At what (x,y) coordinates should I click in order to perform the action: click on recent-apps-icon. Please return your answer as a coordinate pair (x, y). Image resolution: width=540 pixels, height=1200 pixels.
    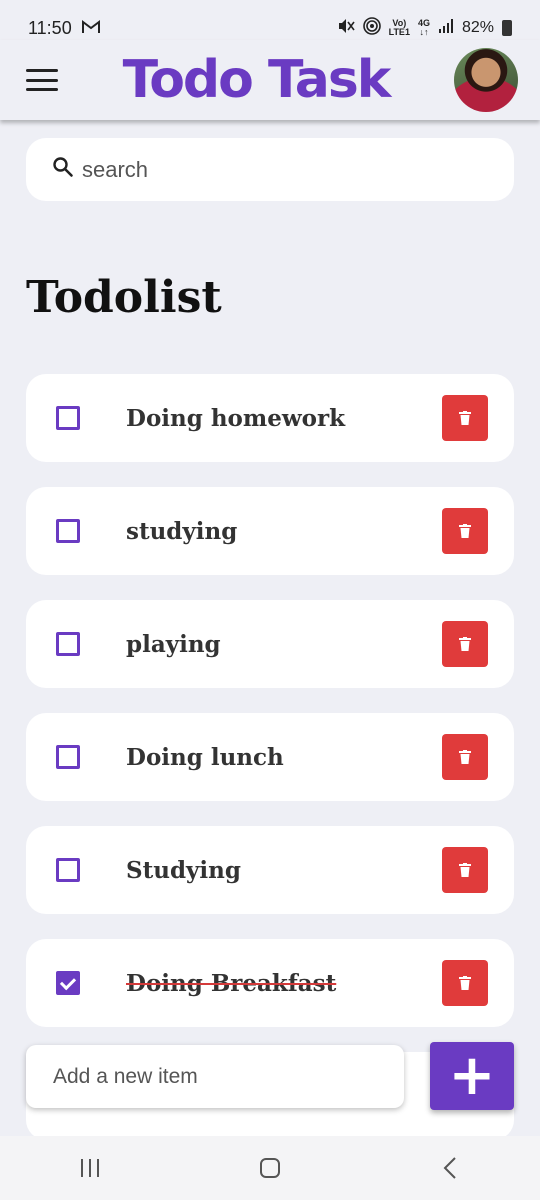
    Looking at the image, I should click on (90, 1168).